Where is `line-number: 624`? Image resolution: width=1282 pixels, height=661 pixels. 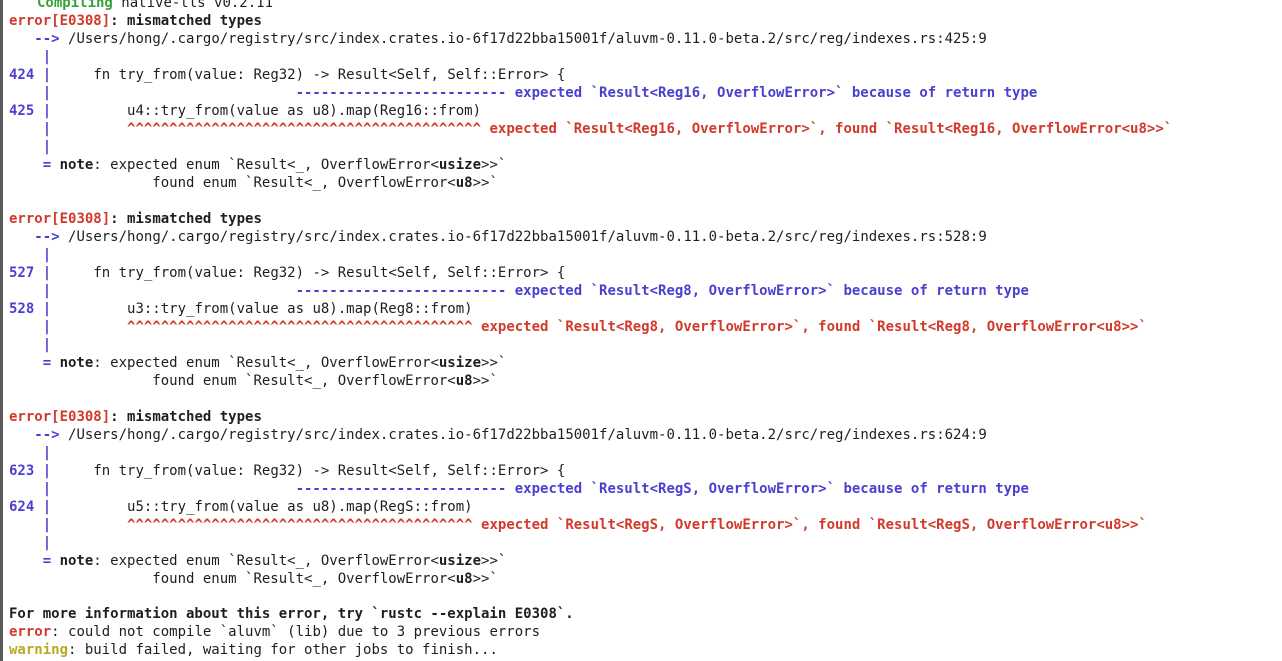 line-number: 624 is located at coordinates (22, 507).